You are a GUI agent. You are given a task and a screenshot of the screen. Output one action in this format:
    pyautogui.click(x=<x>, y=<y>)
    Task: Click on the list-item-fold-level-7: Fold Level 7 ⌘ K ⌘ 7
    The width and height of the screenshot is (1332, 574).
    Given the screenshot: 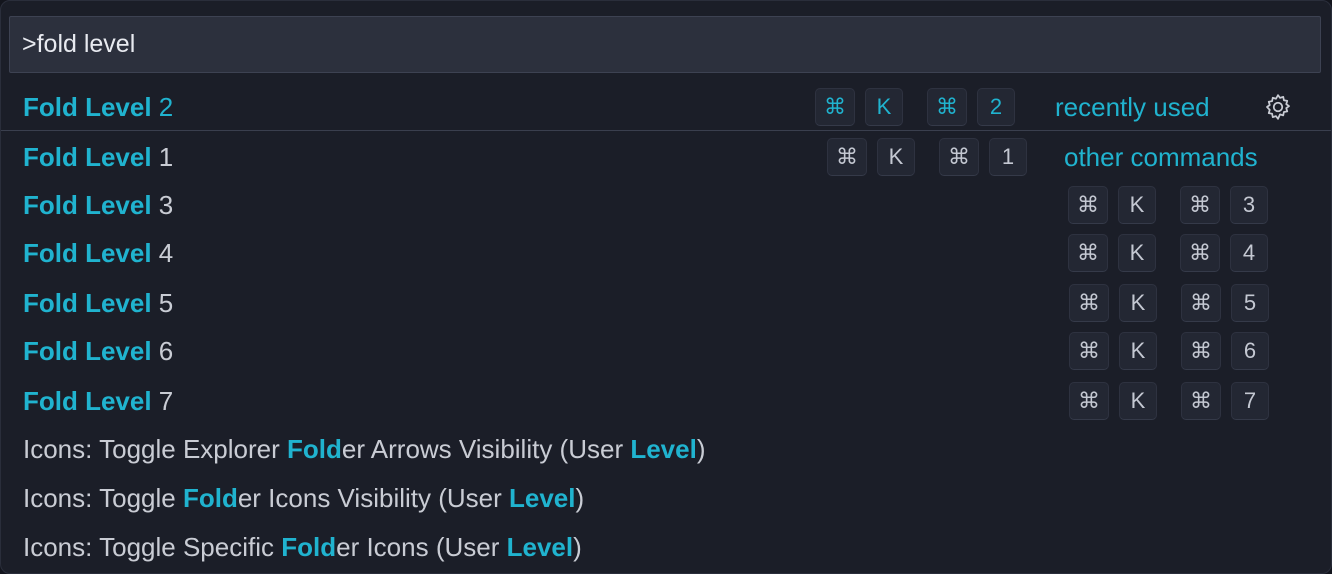 What is the action you would take?
    pyautogui.click(x=666, y=401)
    